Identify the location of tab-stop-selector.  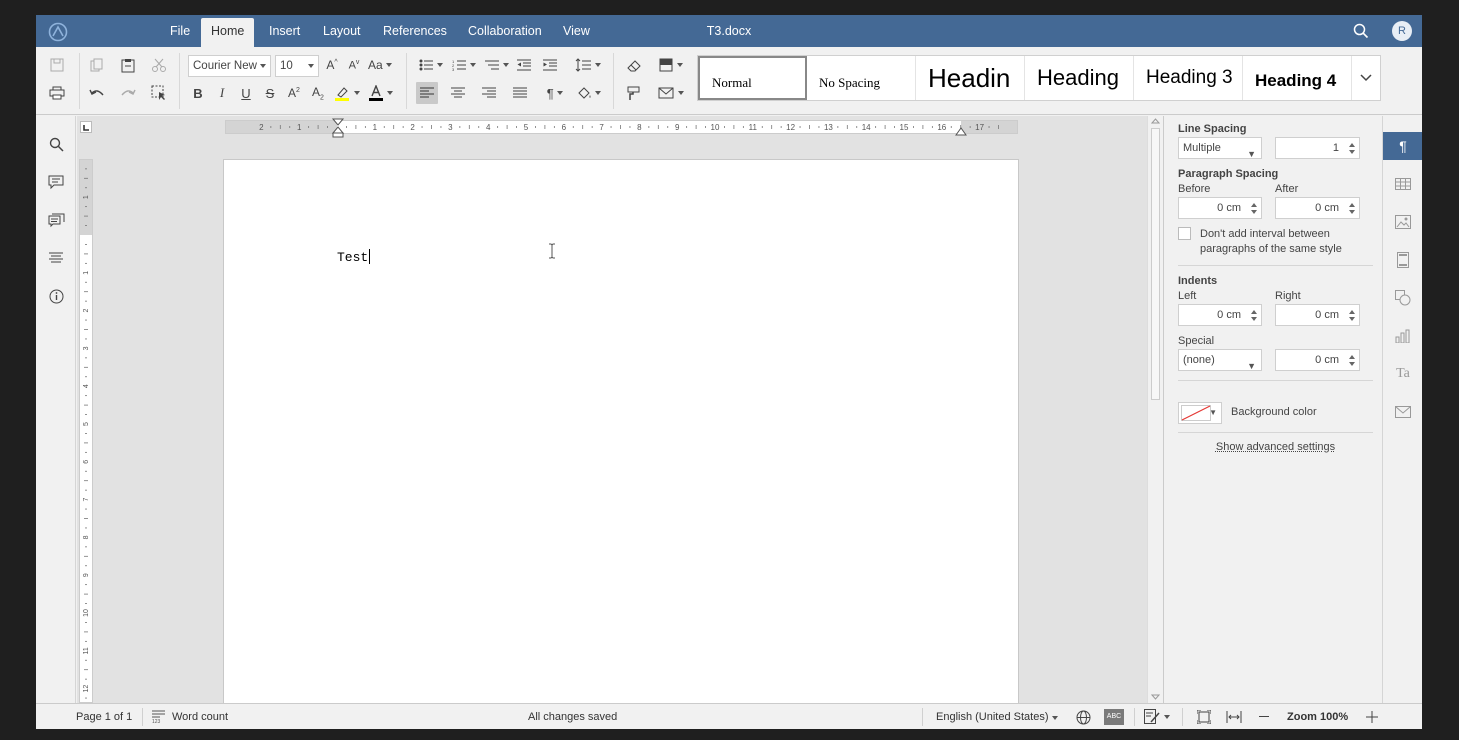
(86, 127).